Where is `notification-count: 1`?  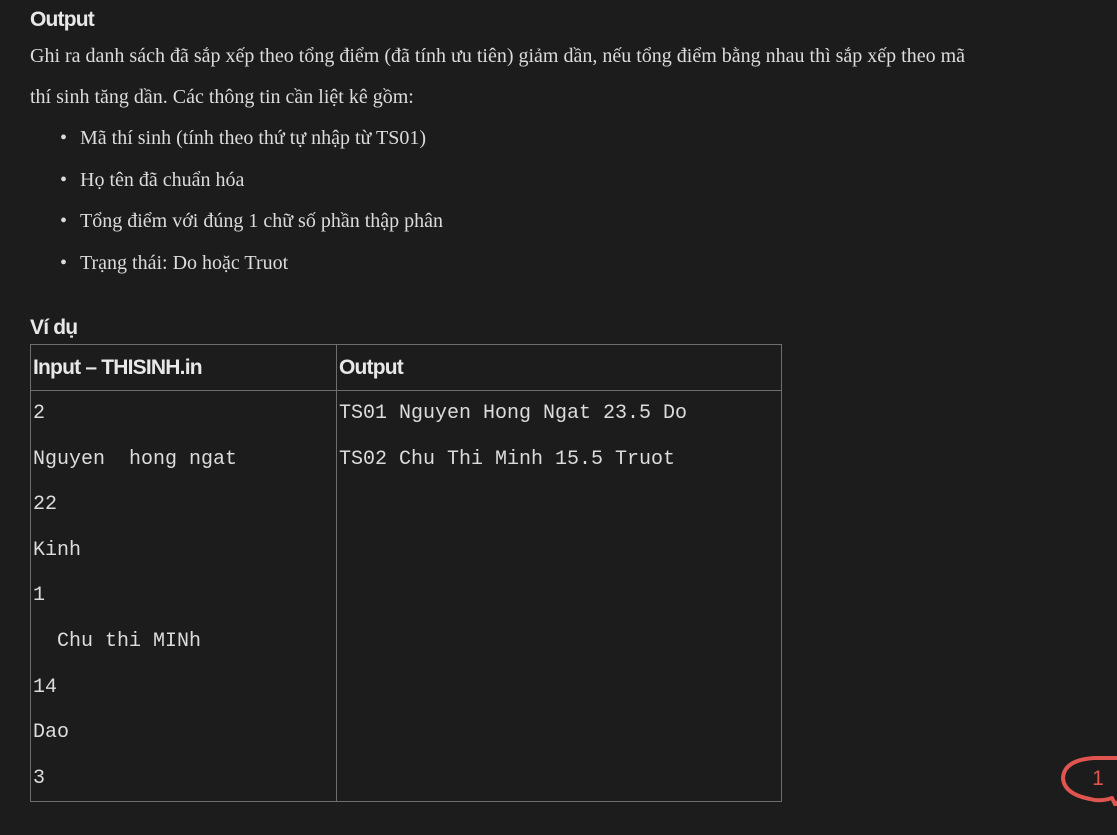
notification-count: 1 is located at coordinates (1098, 778).